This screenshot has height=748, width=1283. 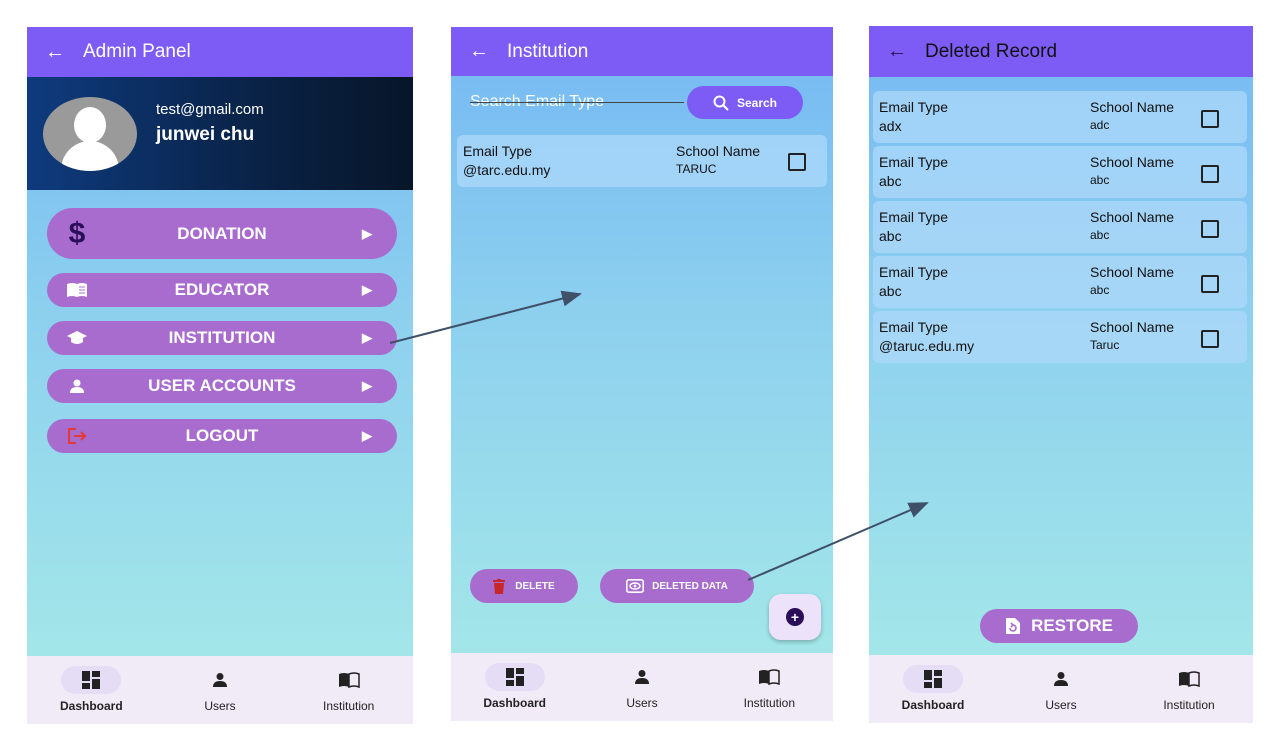 I want to click on delete-button: DELETE, so click(x=524, y=586).